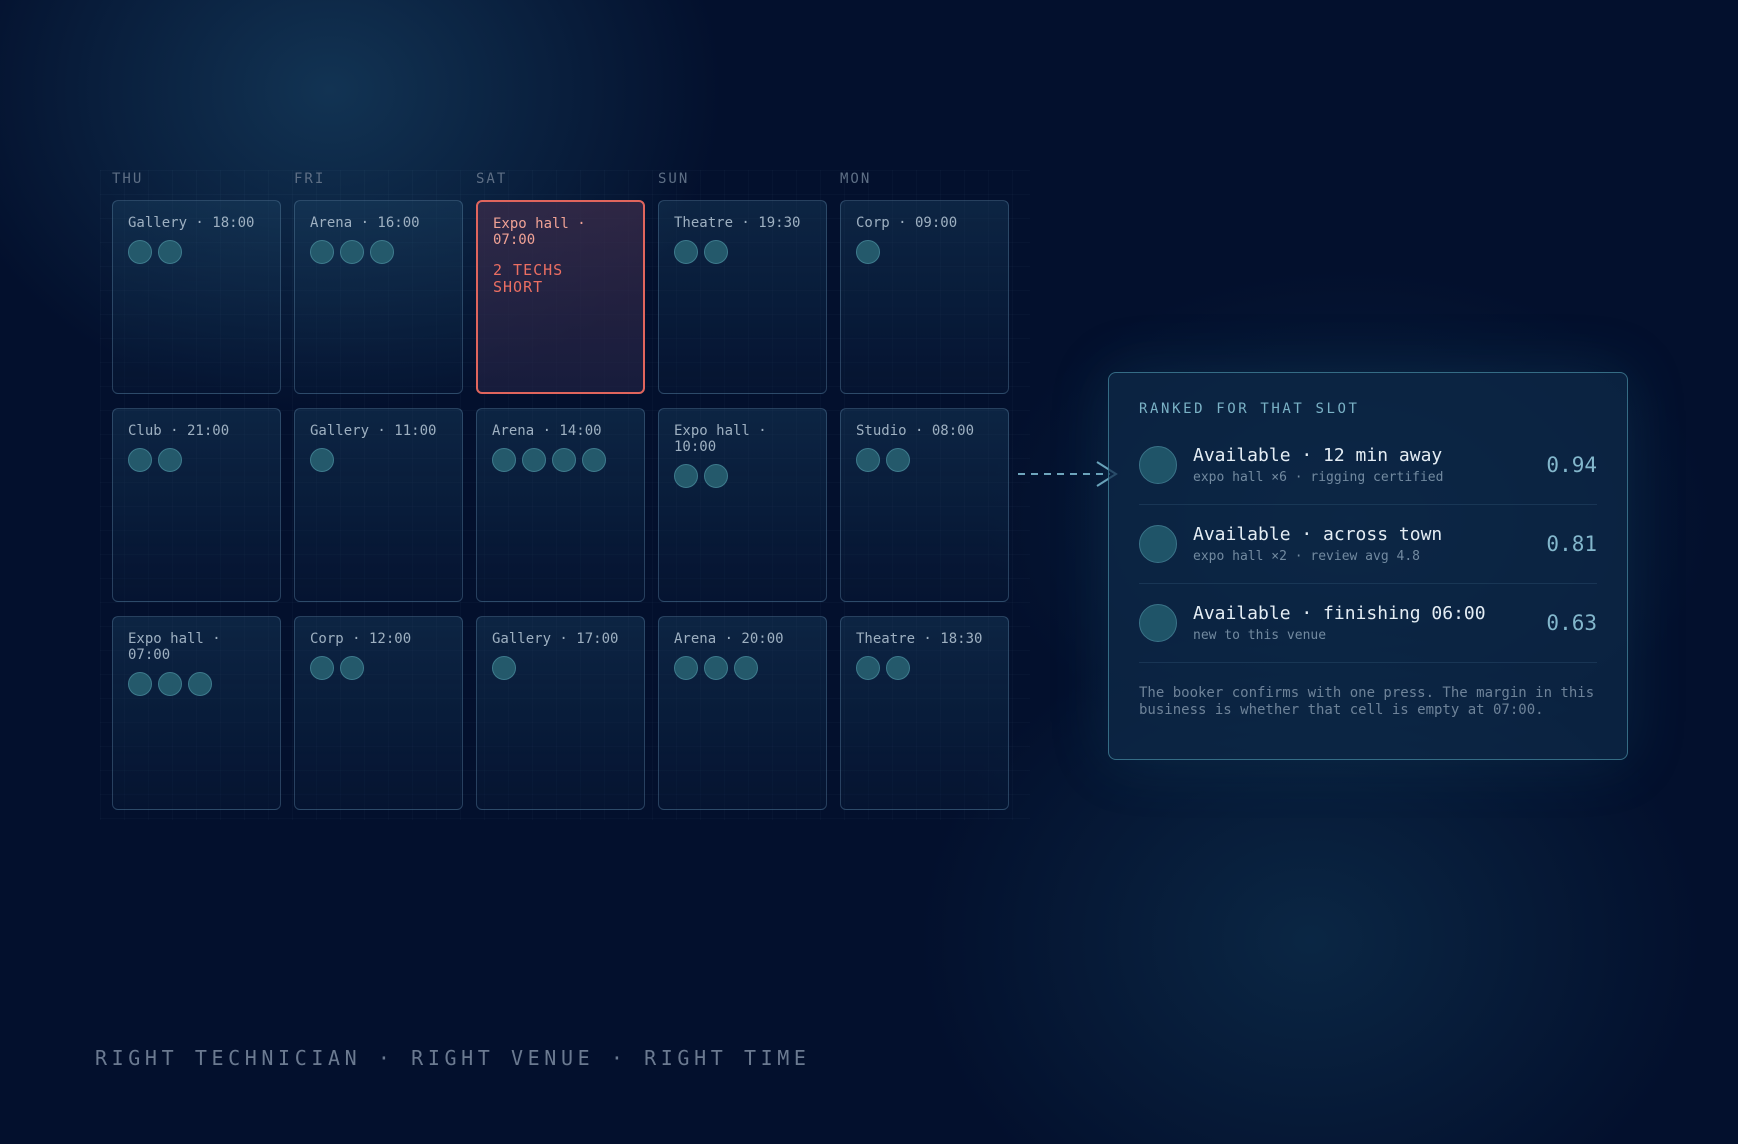 The image size is (1738, 1144). Describe the element at coordinates (674, 179) in the screenshot. I see `day-label-sun: SUN` at that location.